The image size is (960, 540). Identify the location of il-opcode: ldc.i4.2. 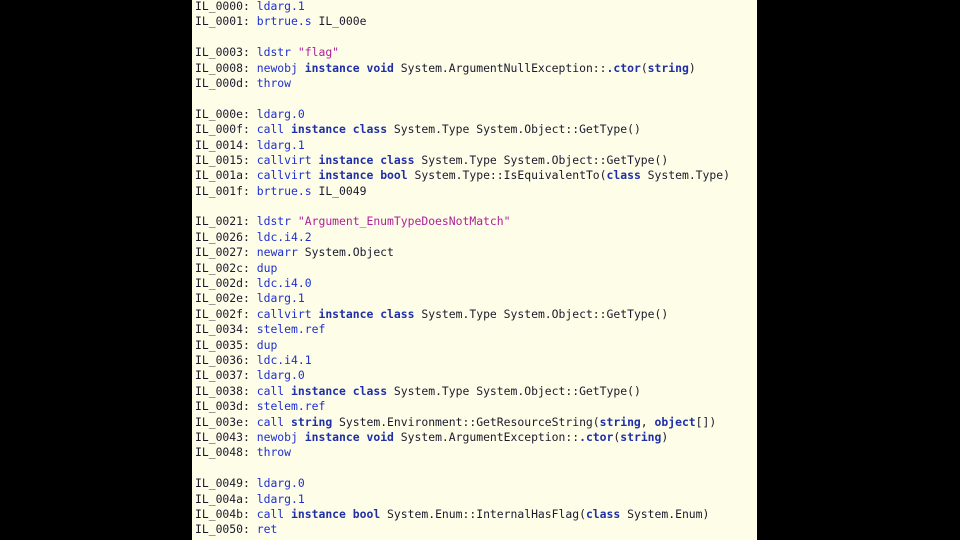
(284, 236).